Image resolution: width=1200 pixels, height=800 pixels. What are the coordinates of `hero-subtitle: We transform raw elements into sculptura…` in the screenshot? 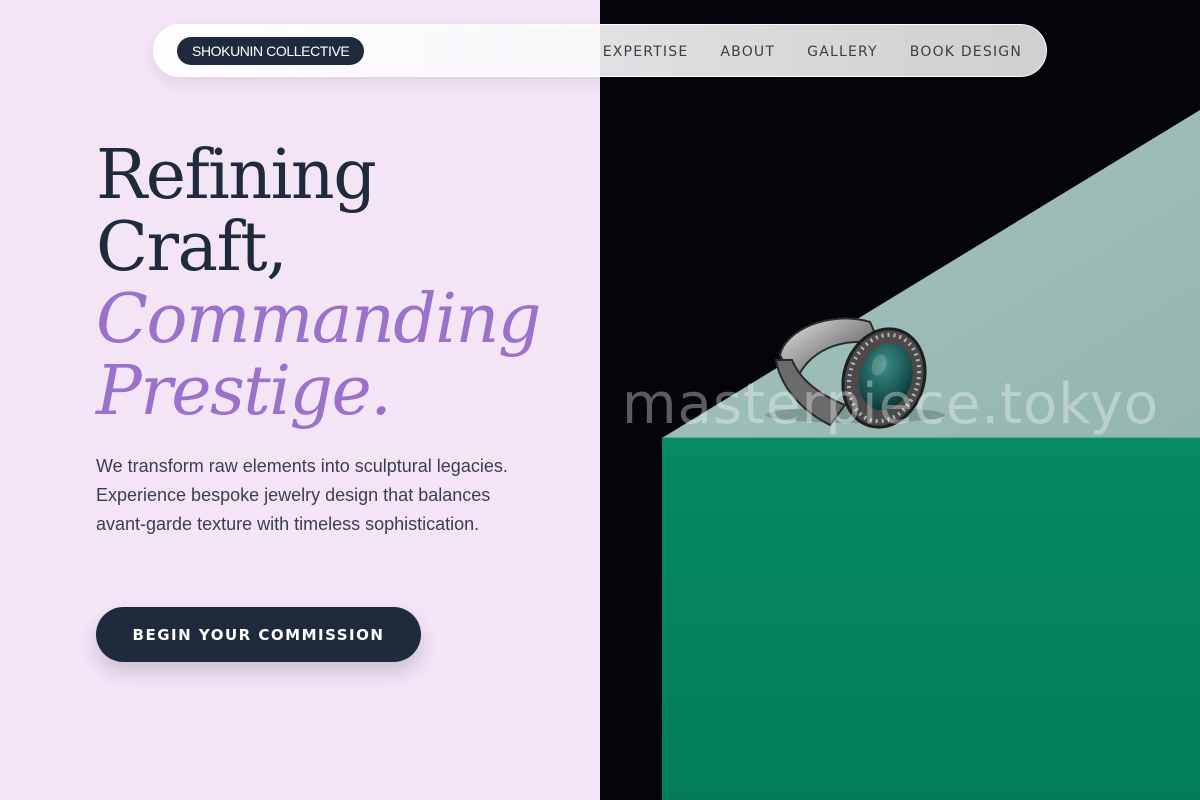 It's located at (302, 495).